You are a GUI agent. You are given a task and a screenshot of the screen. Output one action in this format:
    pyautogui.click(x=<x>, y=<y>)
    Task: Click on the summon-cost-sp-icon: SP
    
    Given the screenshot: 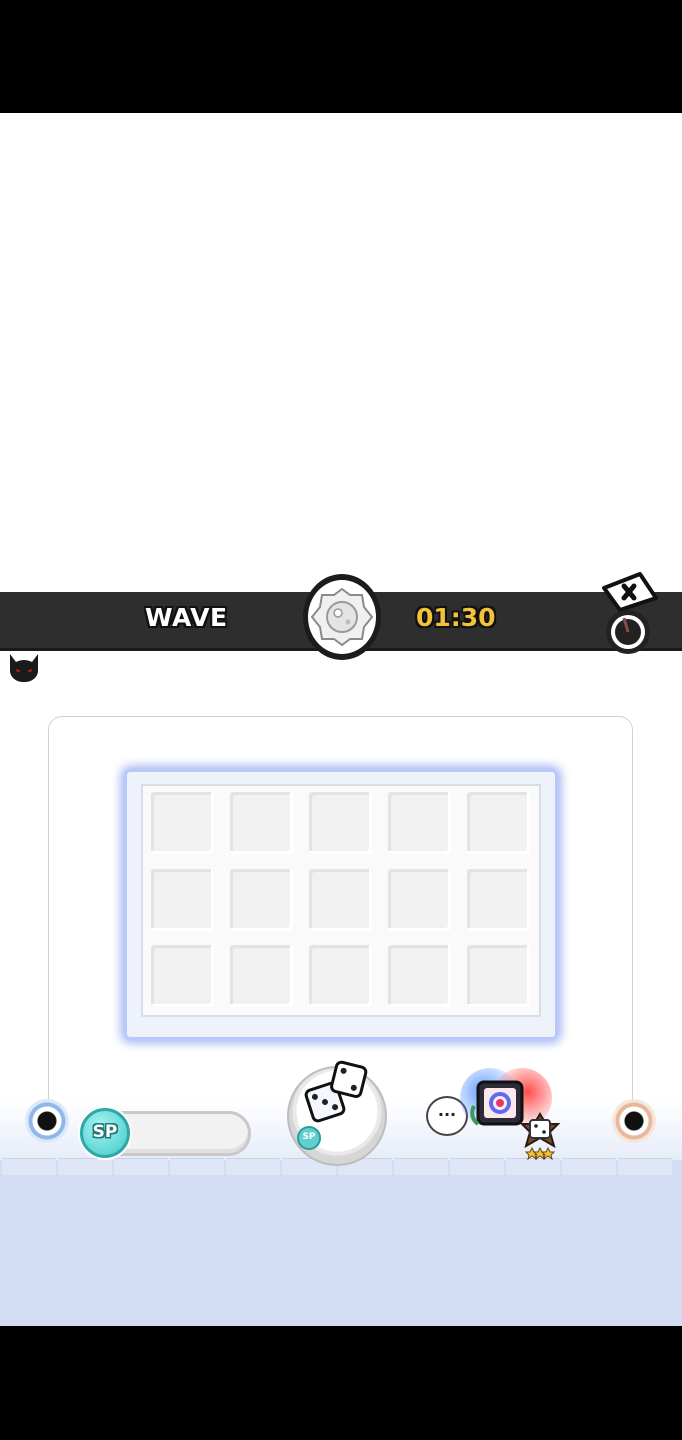 What is the action you would take?
    pyautogui.click(x=309, y=1138)
    